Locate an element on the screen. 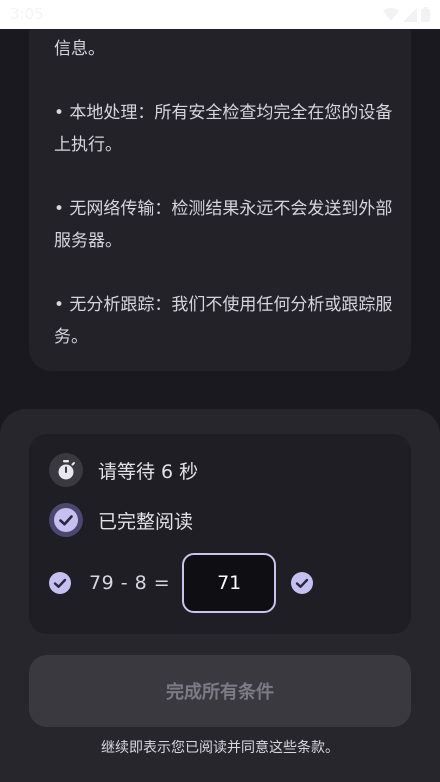 This screenshot has height=782, width=440. math-equation: 79 - 8 = is located at coordinates (130, 583).